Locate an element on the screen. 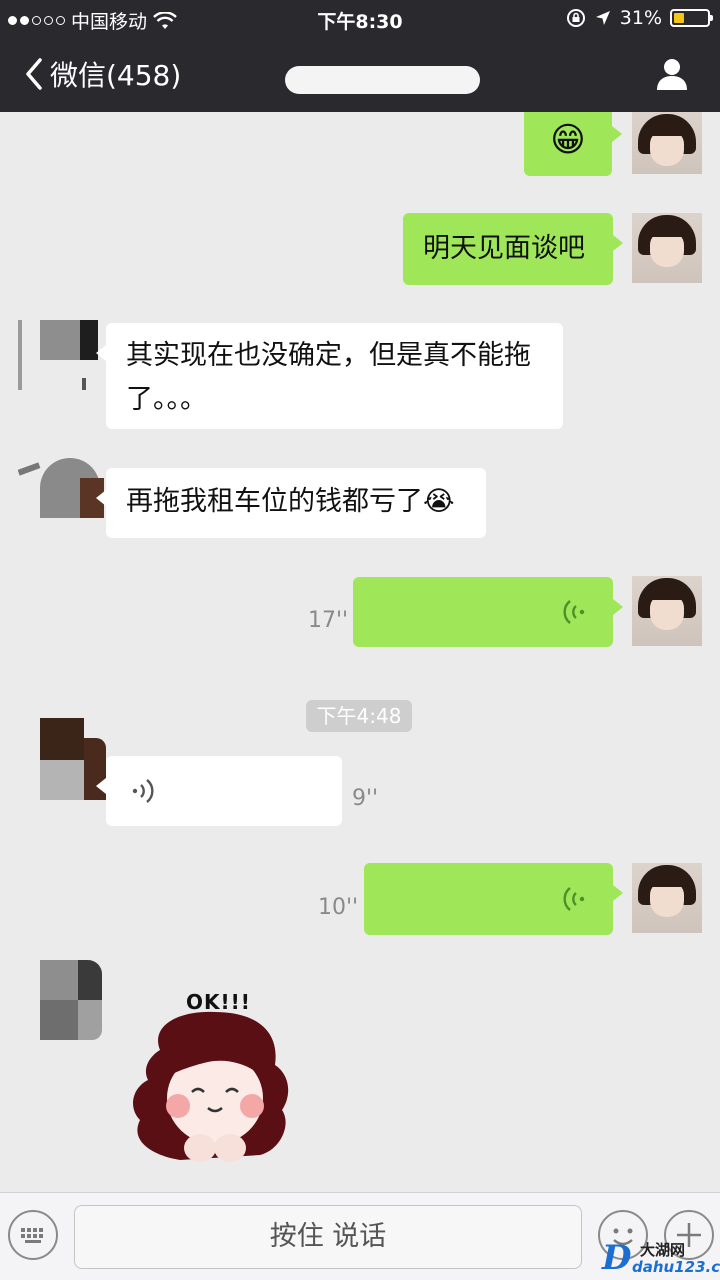 The height and width of the screenshot is (1280, 720). site-watermark: D 大湖网 dahu123.com is located at coordinates (661, 1258).